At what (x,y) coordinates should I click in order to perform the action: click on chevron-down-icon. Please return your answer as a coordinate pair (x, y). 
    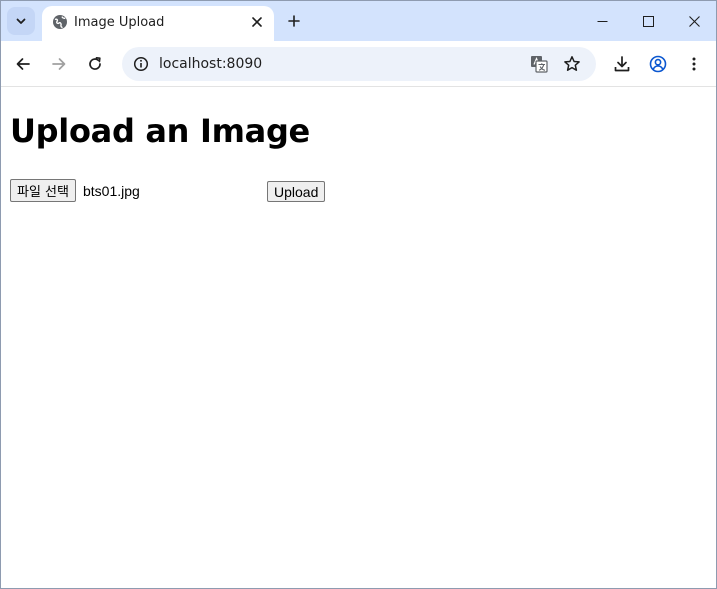
    Looking at the image, I should click on (21, 21).